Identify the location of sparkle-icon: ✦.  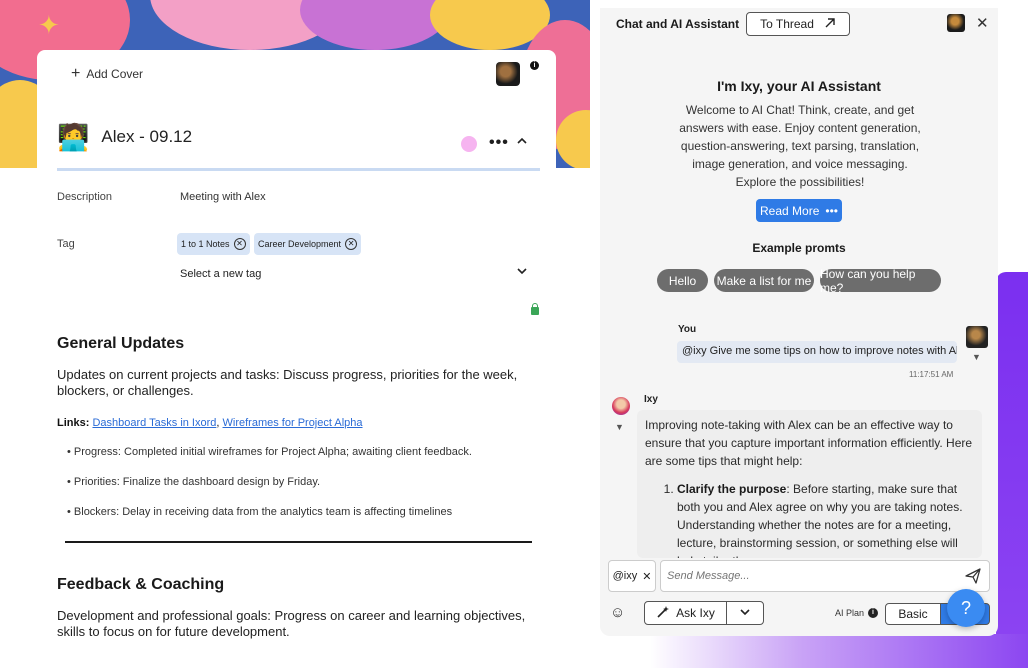
(49, 25).